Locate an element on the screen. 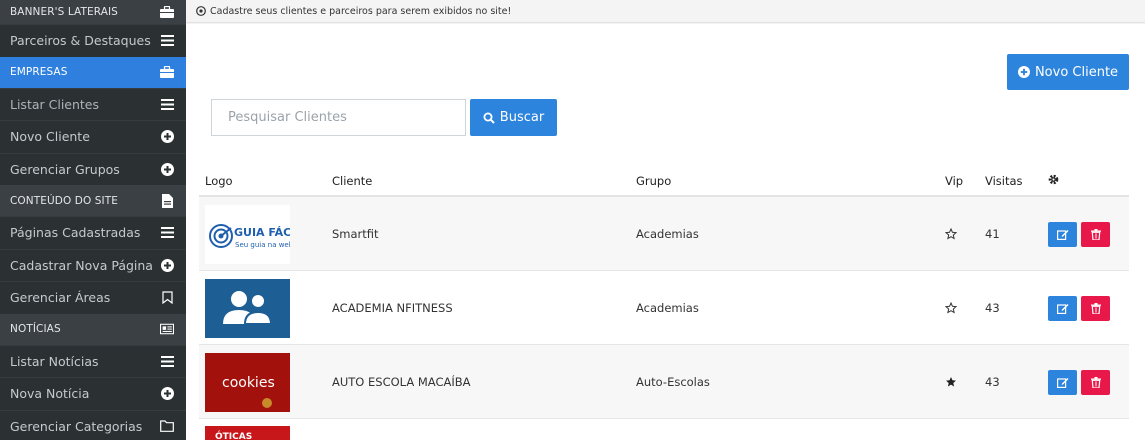  sidebar-item-paginas-cadastradas: Páginas Cadastradas is located at coordinates (93, 232).